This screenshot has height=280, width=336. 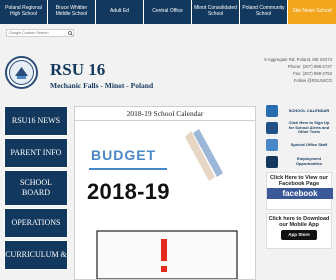 What do you see at coordinates (312, 73) in the screenshot?
I see `contact-fax: Fax: (207) 998-2753` at bounding box center [312, 73].